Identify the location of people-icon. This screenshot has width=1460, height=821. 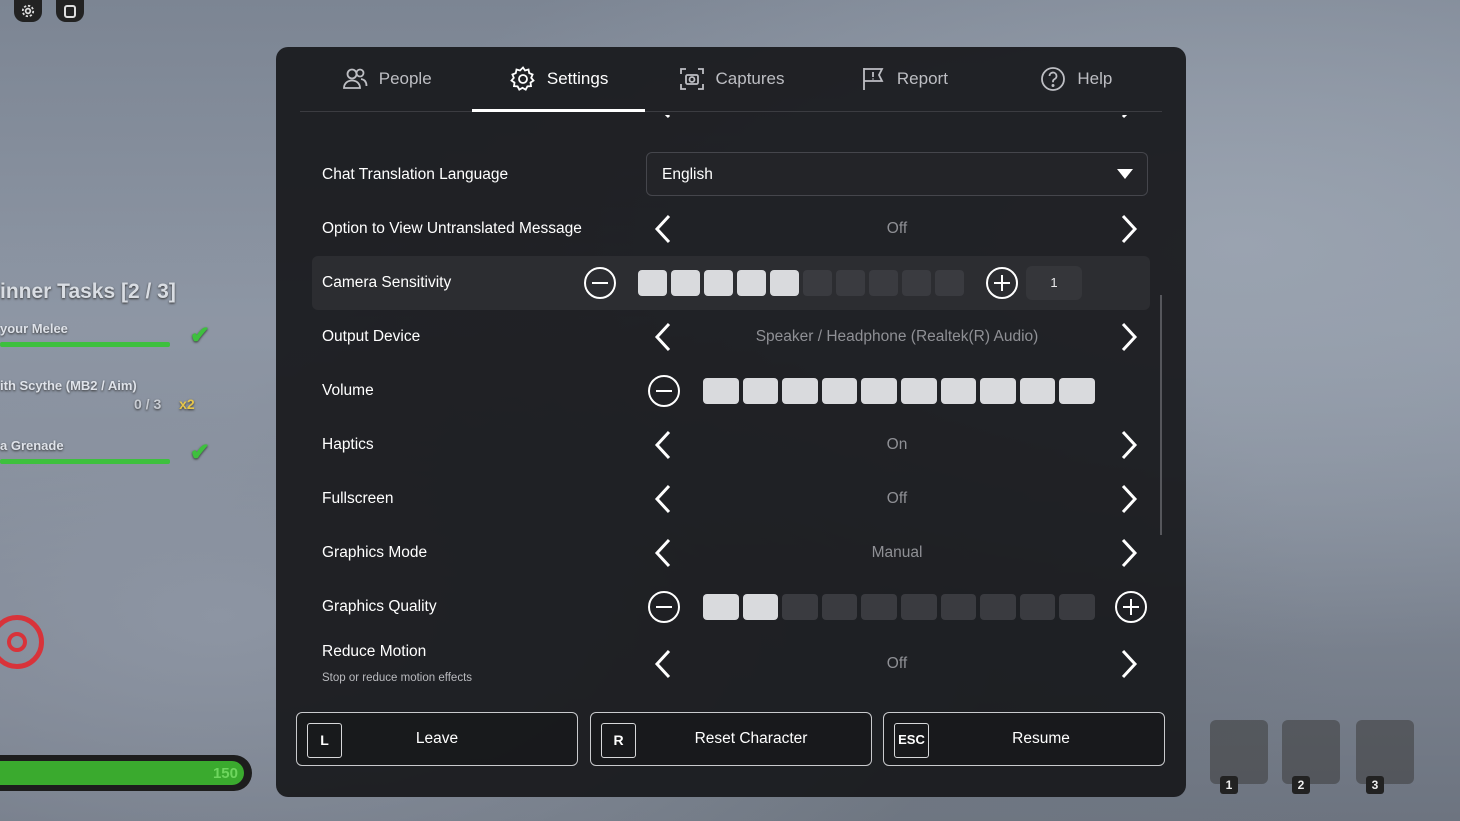
(355, 78).